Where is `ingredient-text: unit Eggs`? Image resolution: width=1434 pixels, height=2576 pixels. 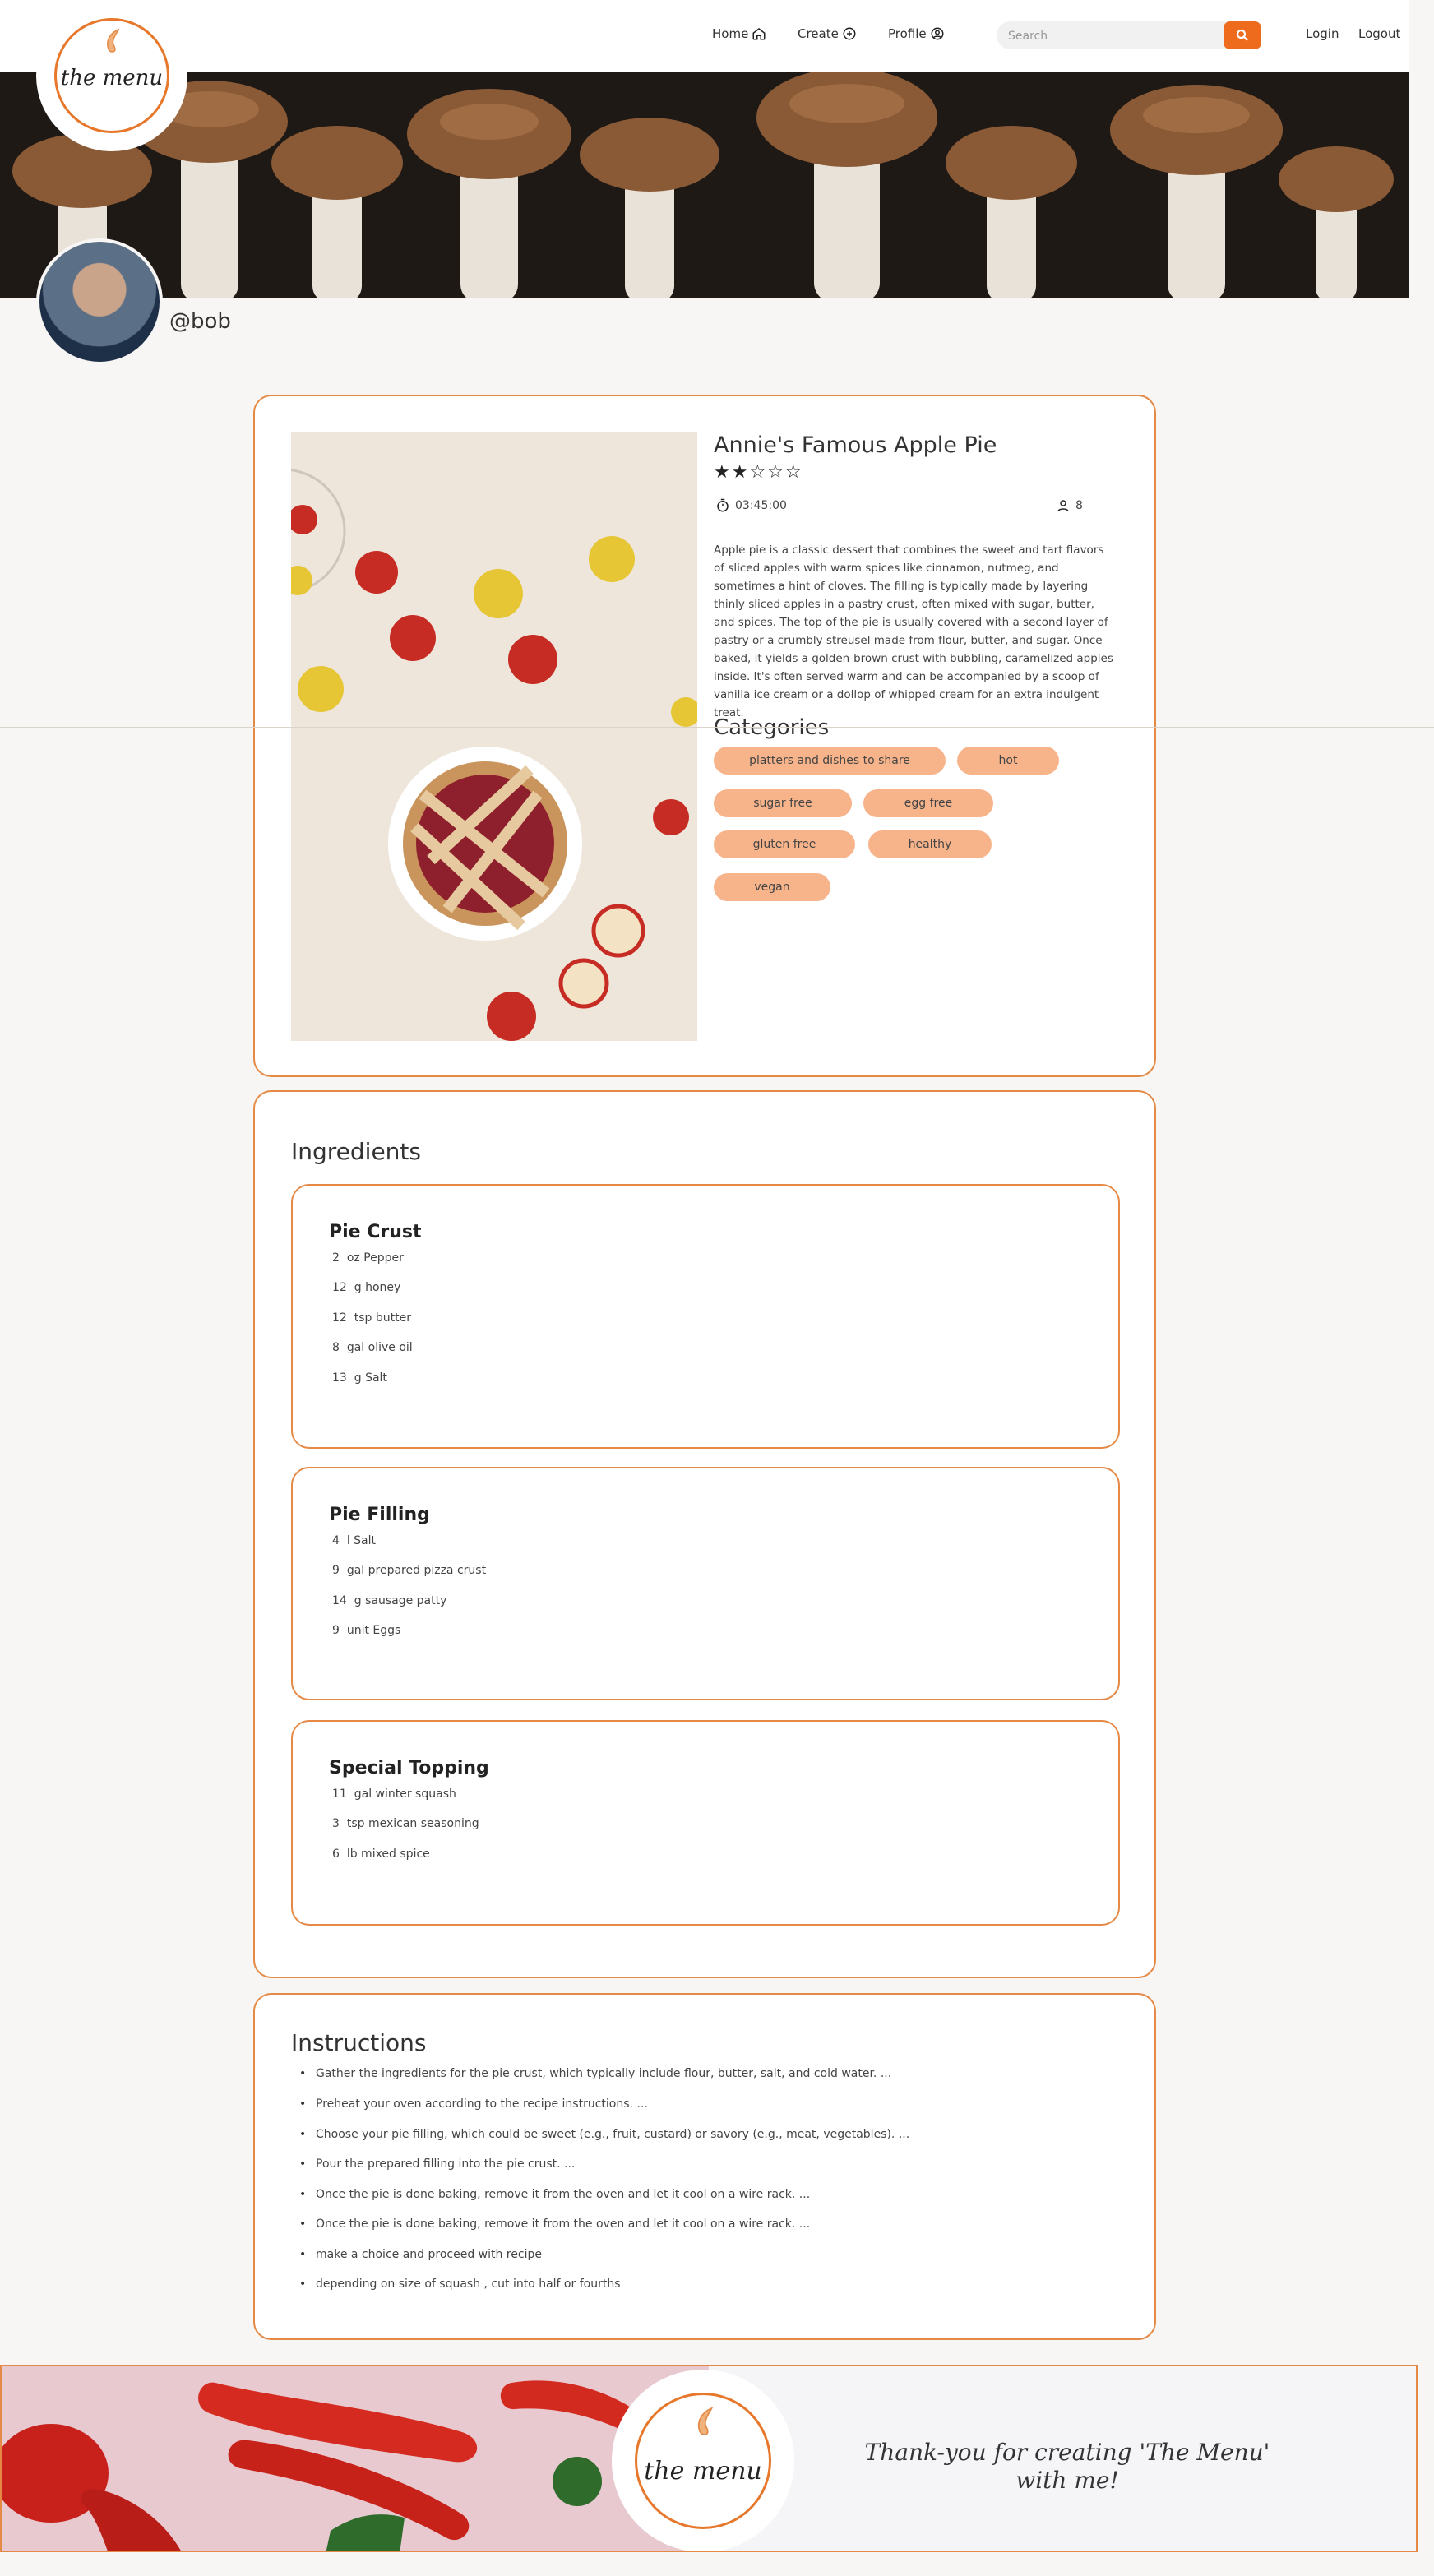 ingredient-text: unit Eggs is located at coordinates (373, 1630).